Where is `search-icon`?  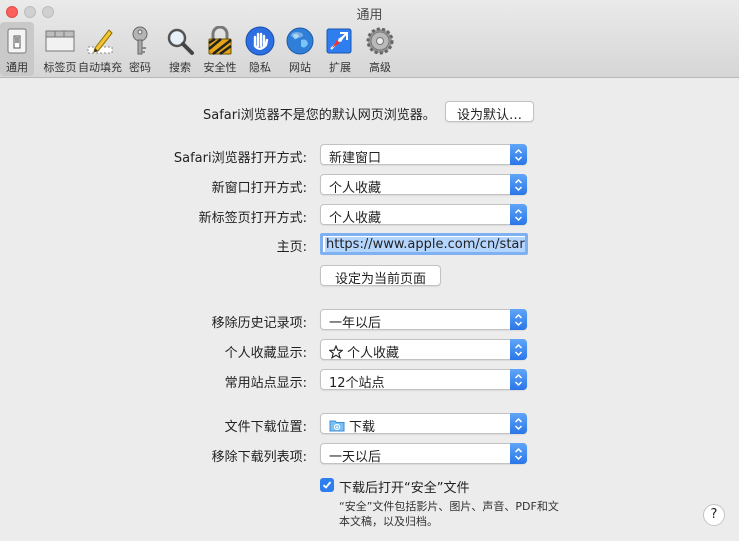 search-icon is located at coordinates (180, 41).